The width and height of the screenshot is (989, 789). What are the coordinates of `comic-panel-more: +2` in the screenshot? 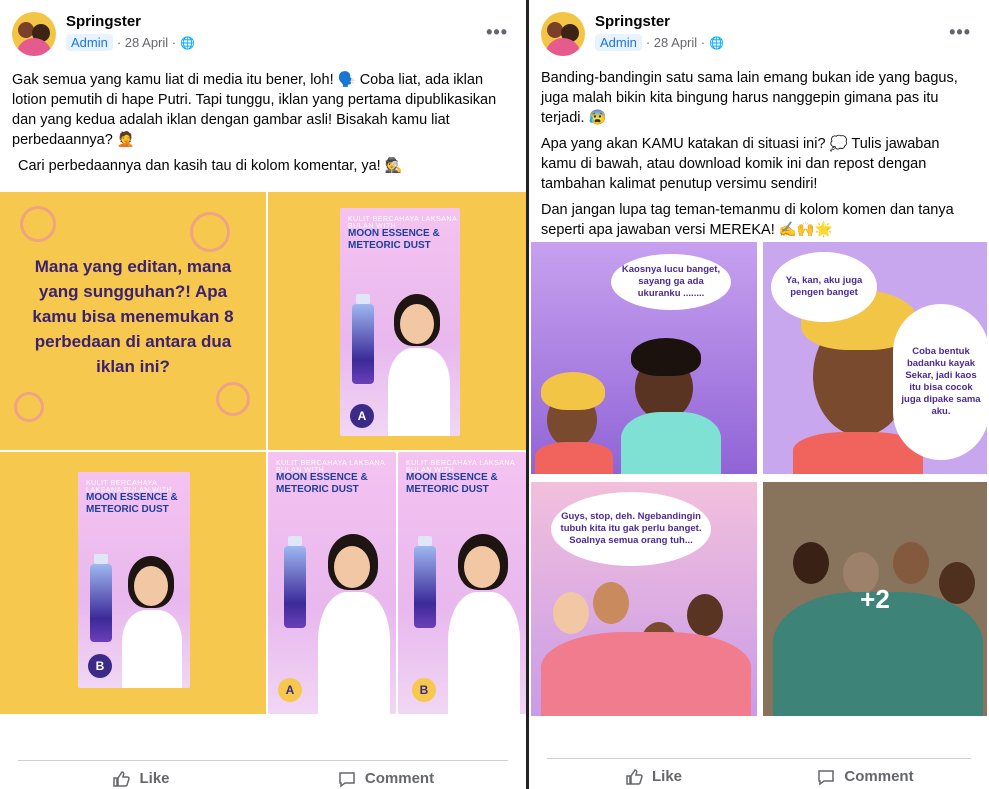 It's located at (875, 599).